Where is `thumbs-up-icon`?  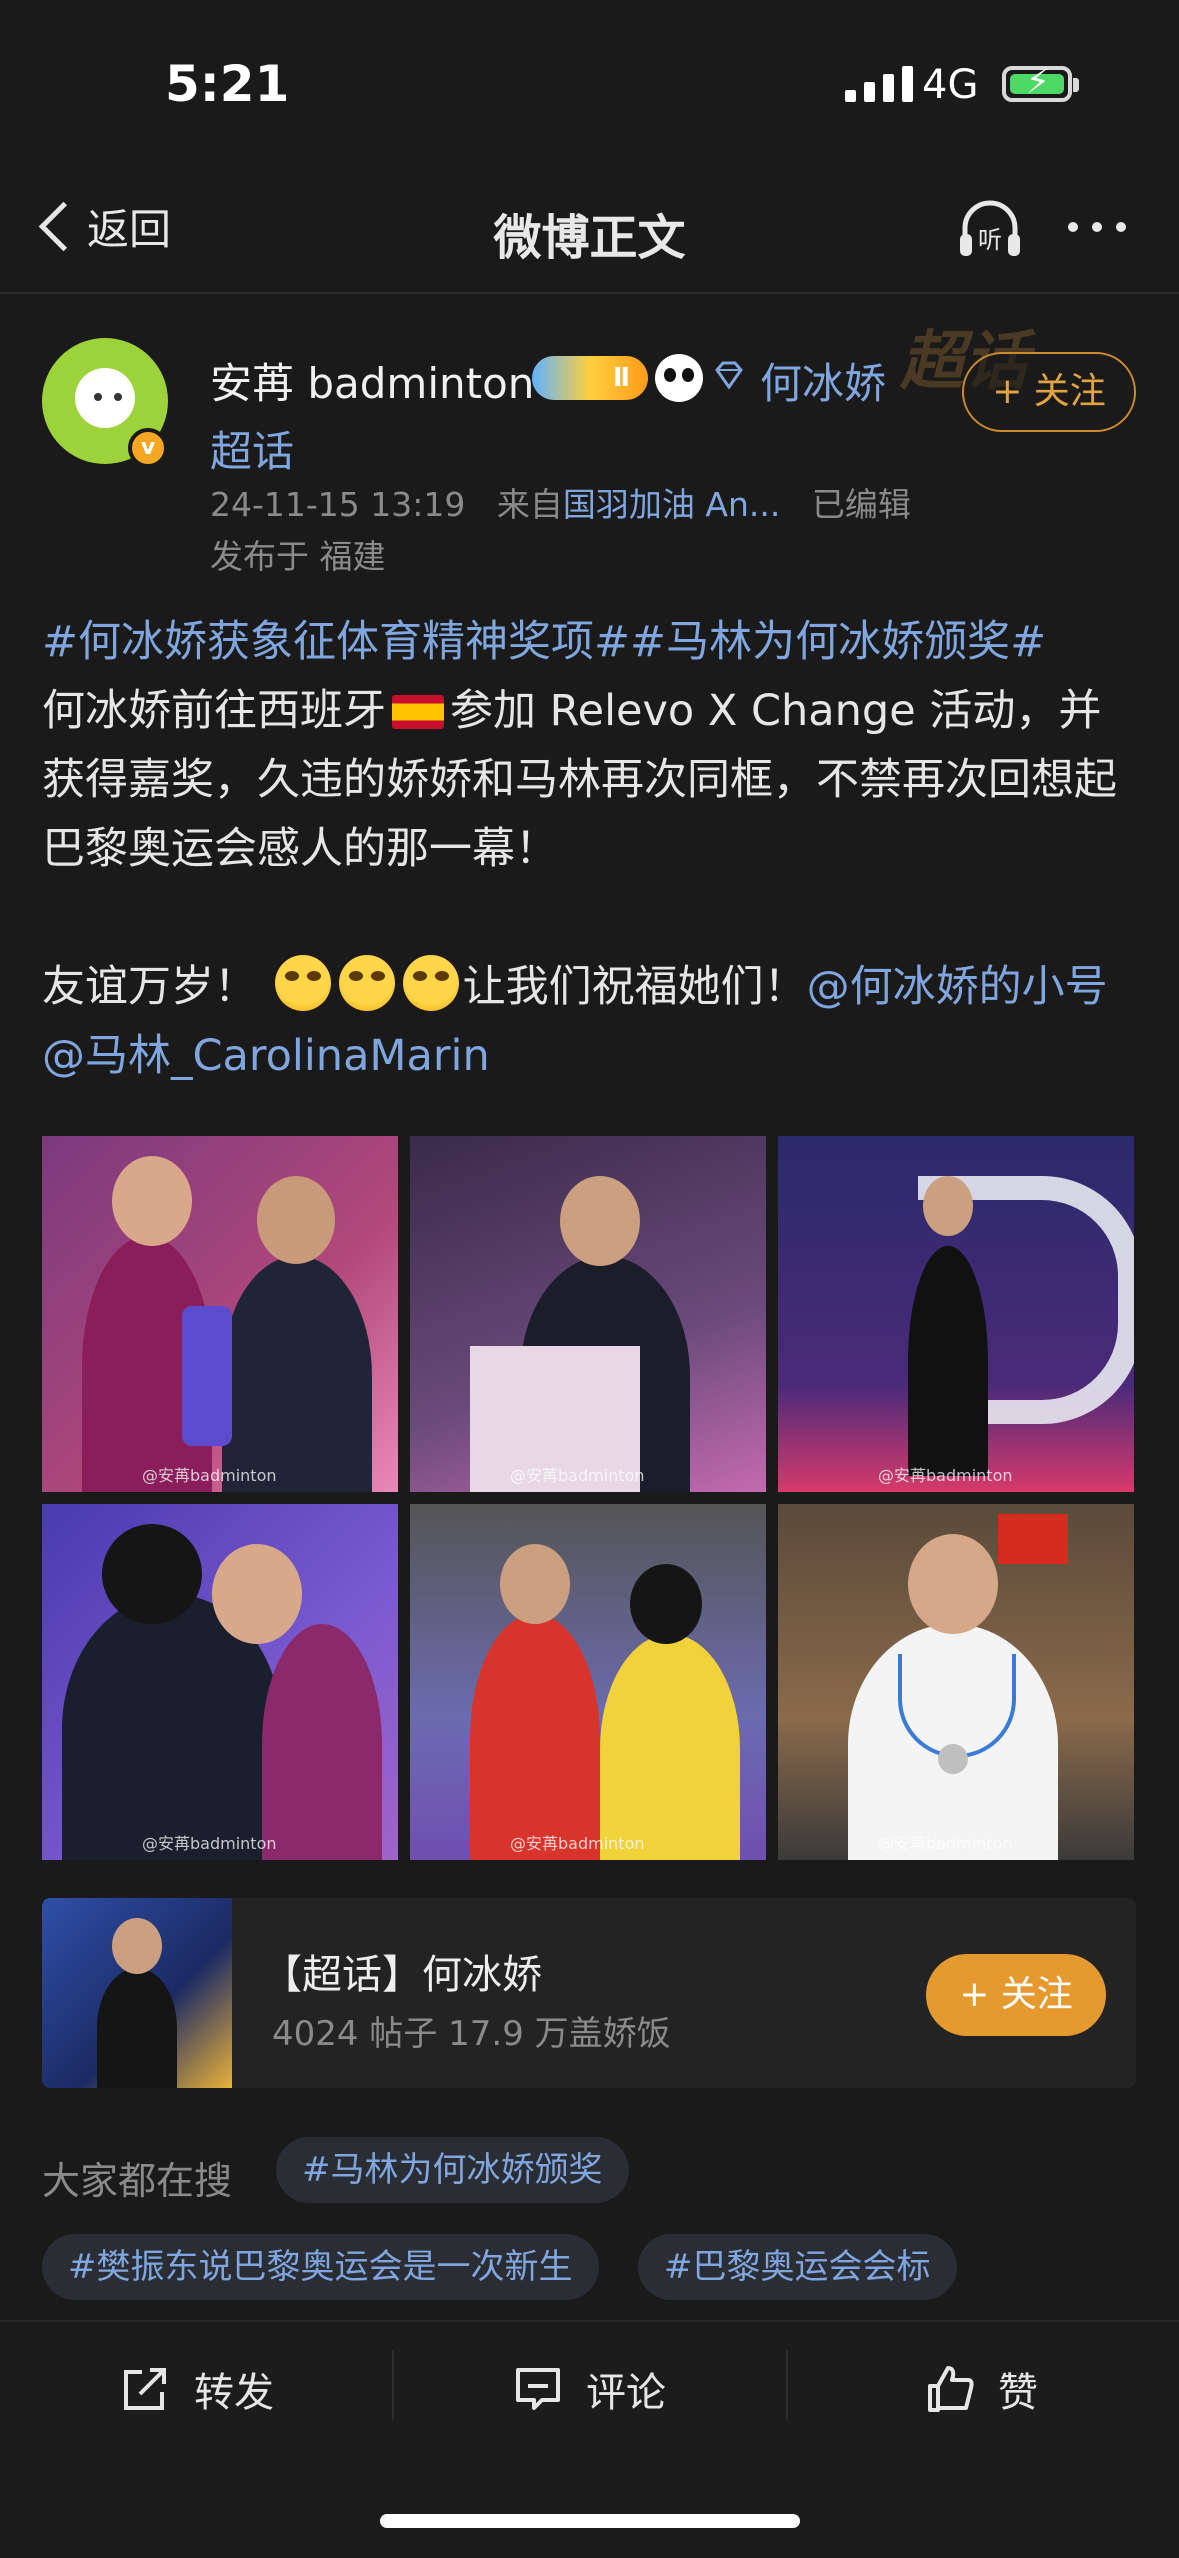
thumbs-up-icon is located at coordinates (951, 2389).